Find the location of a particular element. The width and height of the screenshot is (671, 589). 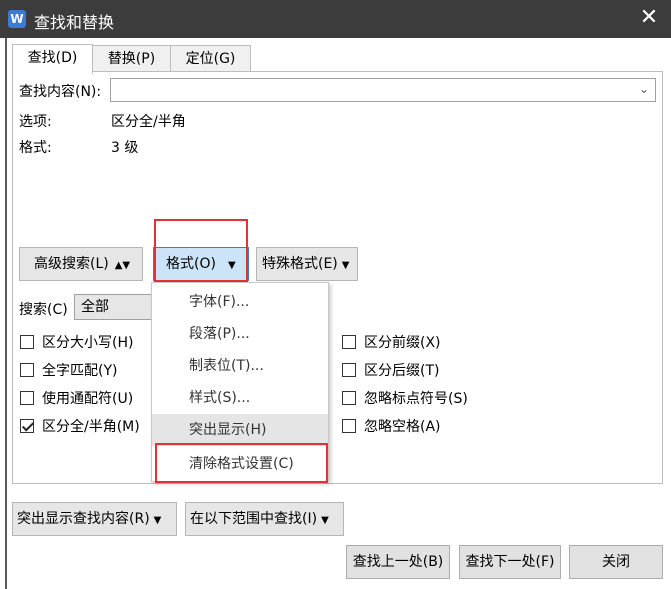

tab-find: 查找(D) is located at coordinates (52, 59).